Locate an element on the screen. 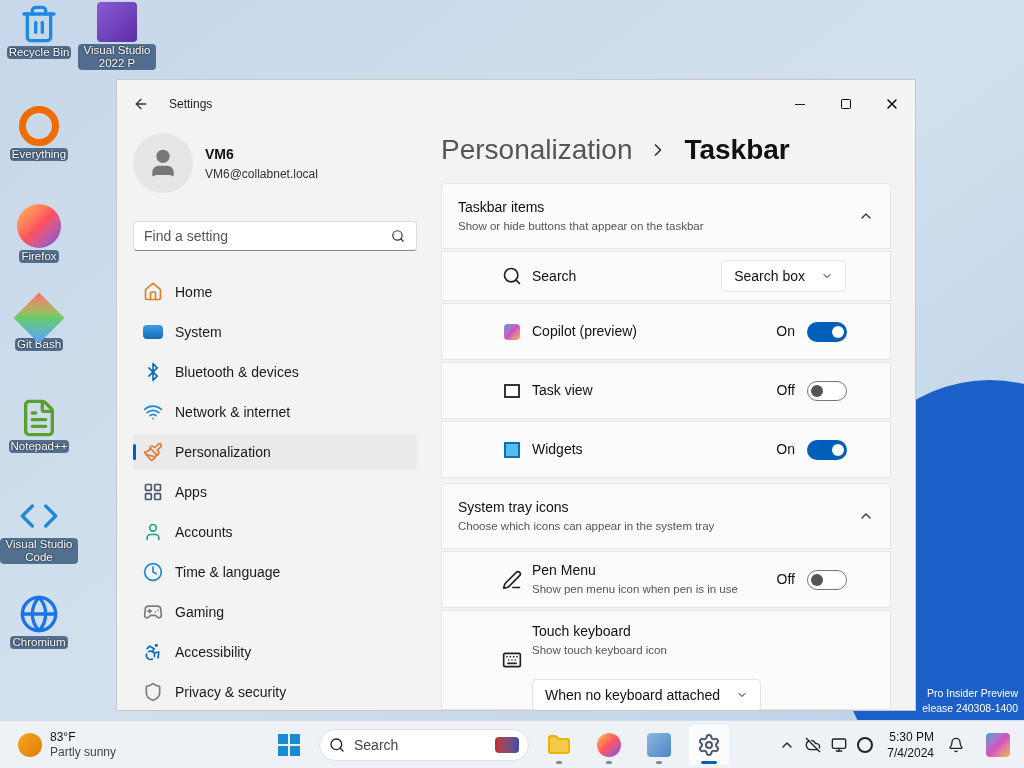 Image resolution: width=1024 pixels, height=768 pixels. desktop-icon-label: Visual Studio 2022 P is located at coordinates (117, 57).